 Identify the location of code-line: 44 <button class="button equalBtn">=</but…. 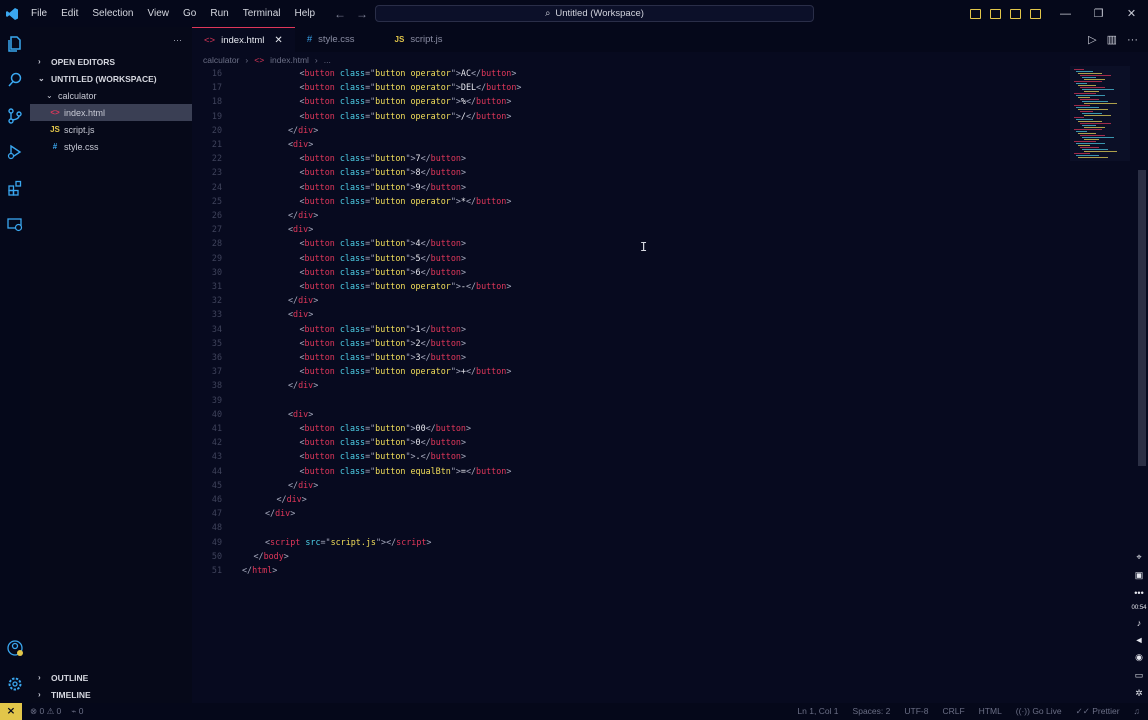
(632, 471).